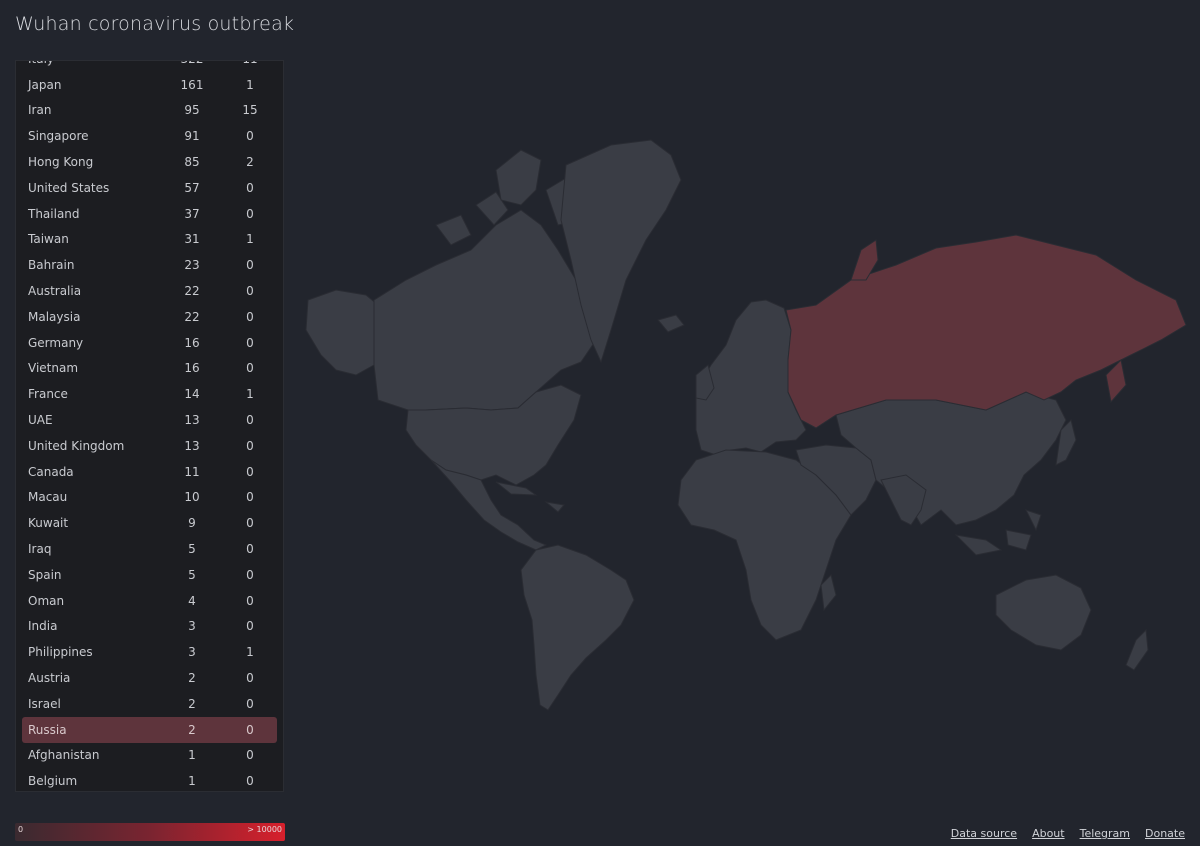 Image resolution: width=1200 pixels, height=846 pixels. I want to click on country-row: Australia 22 0, so click(149, 291).